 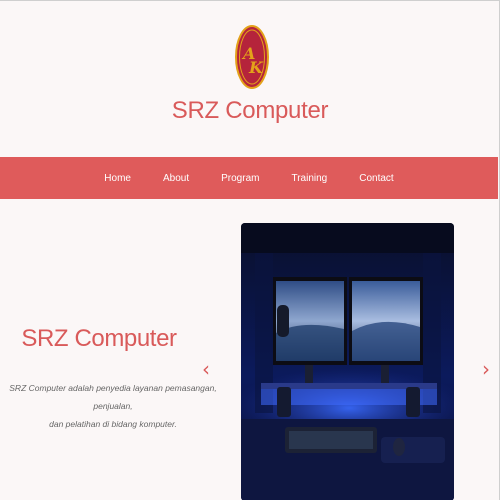 What do you see at coordinates (206, 369) in the screenshot?
I see `carousel-prev-icon: ‹` at bounding box center [206, 369].